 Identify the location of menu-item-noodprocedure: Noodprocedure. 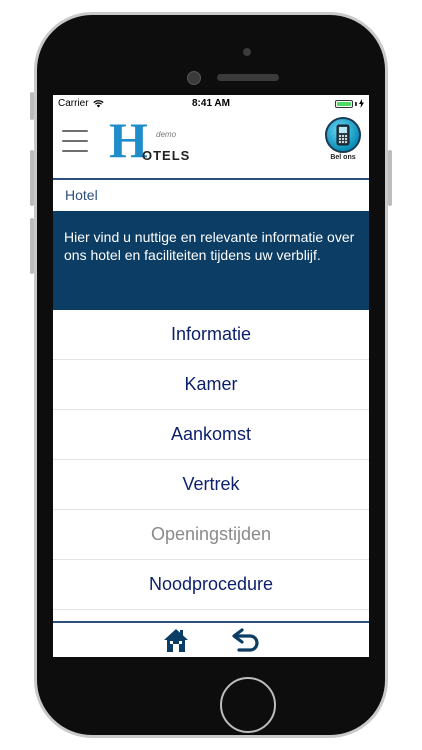
(211, 585).